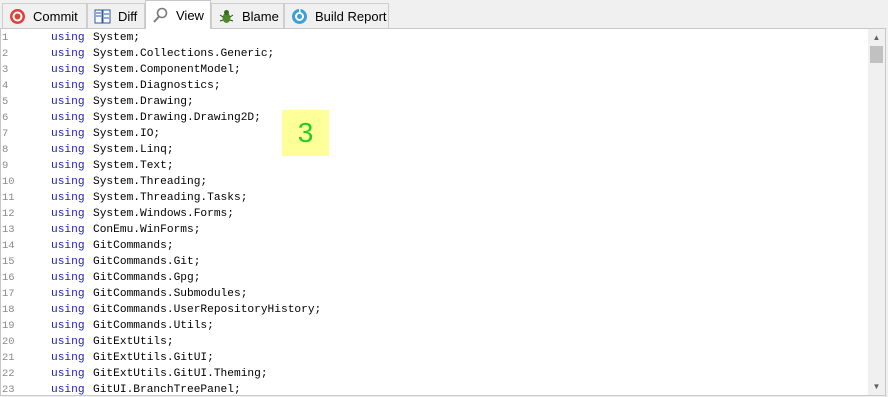  Describe the element at coordinates (116, 15) in the screenshot. I see `tab-diff: Diff` at that location.